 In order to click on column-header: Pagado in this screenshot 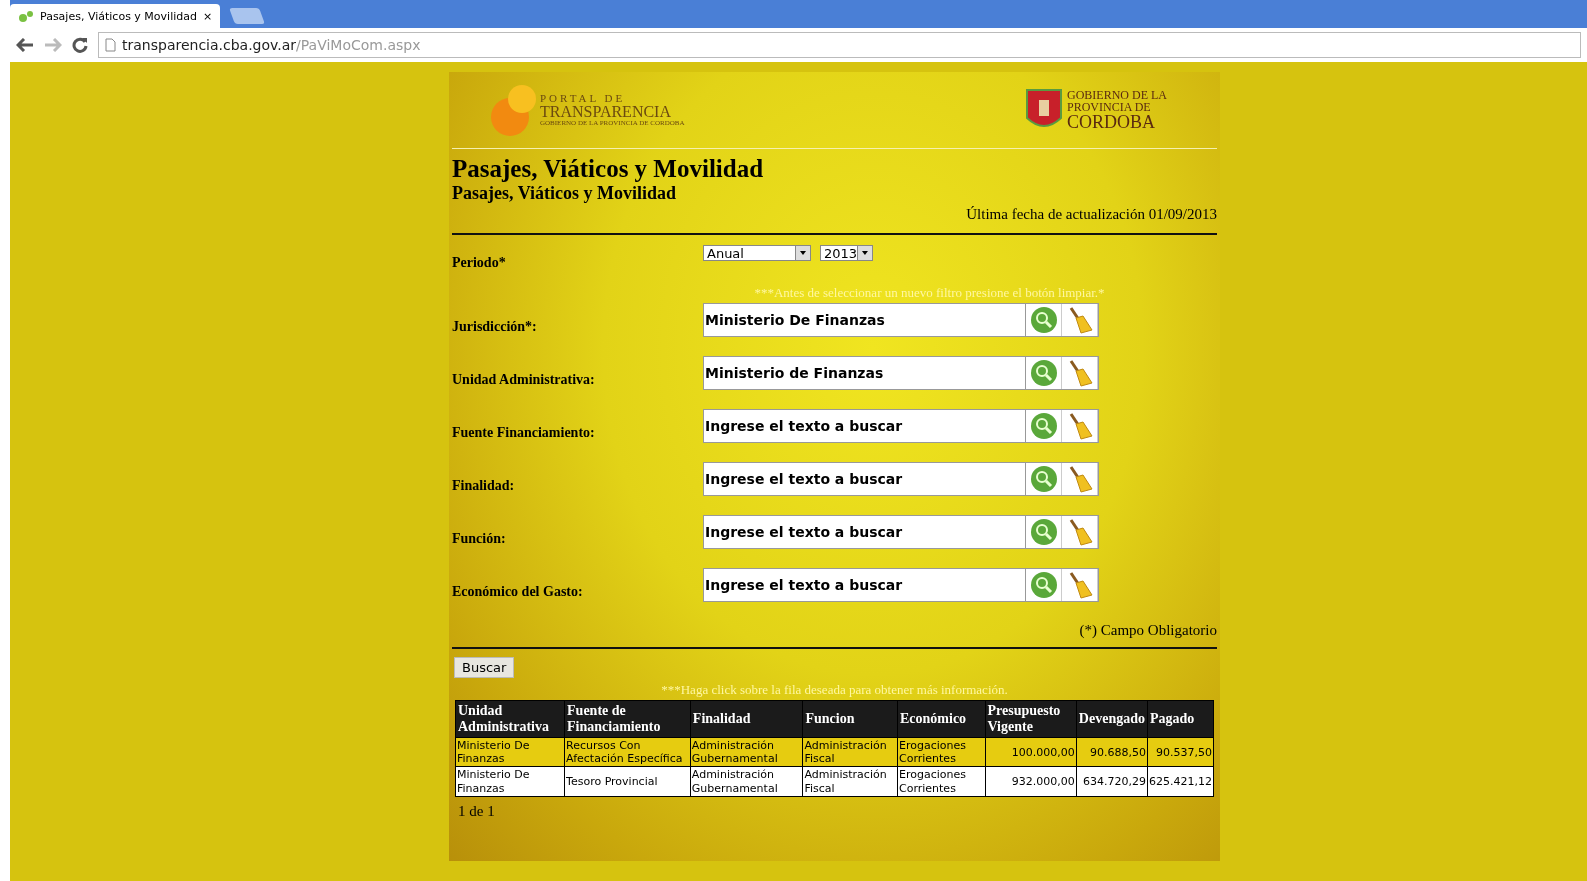, I will do `click(1180, 719)`.